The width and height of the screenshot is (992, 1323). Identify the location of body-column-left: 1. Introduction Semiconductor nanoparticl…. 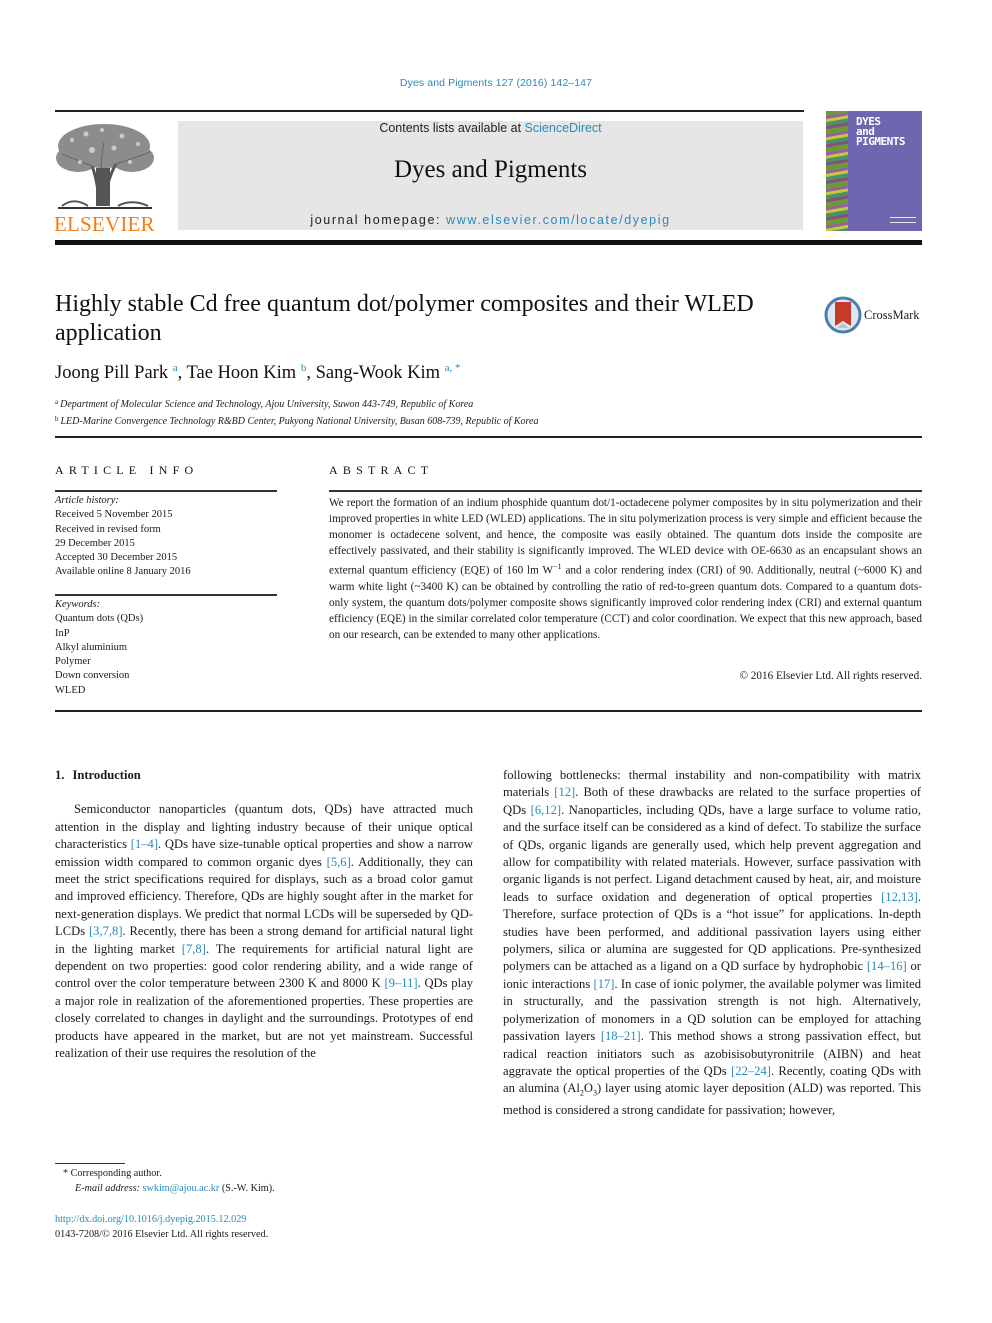
(264, 915).